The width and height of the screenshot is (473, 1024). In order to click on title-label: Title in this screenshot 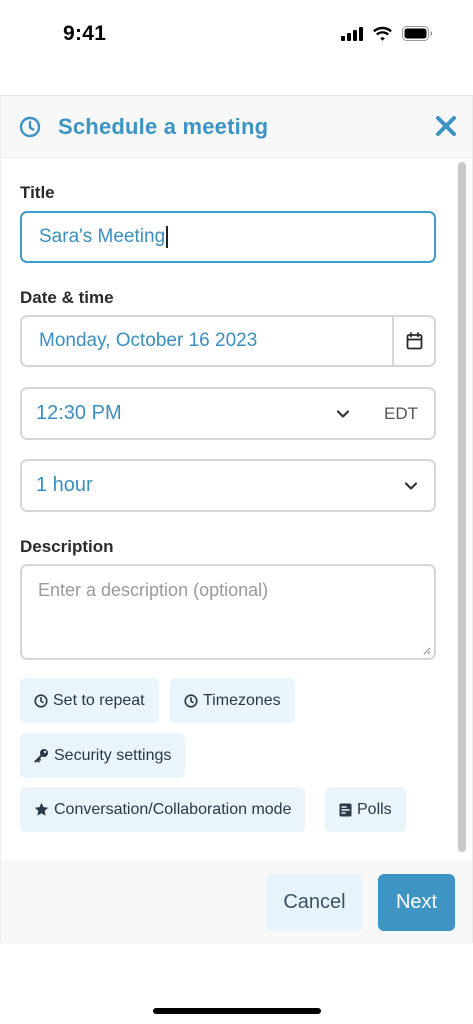, I will do `click(37, 192)`.